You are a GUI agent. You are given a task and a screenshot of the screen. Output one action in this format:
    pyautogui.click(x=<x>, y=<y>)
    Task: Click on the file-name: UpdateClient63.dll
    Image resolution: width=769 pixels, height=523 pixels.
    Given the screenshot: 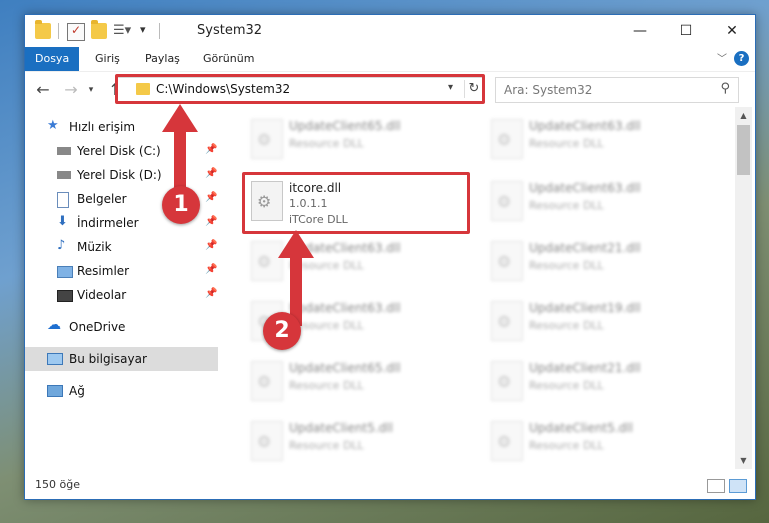 What is the action you would take?
    pyautogui.click(x=585, y=188)
    